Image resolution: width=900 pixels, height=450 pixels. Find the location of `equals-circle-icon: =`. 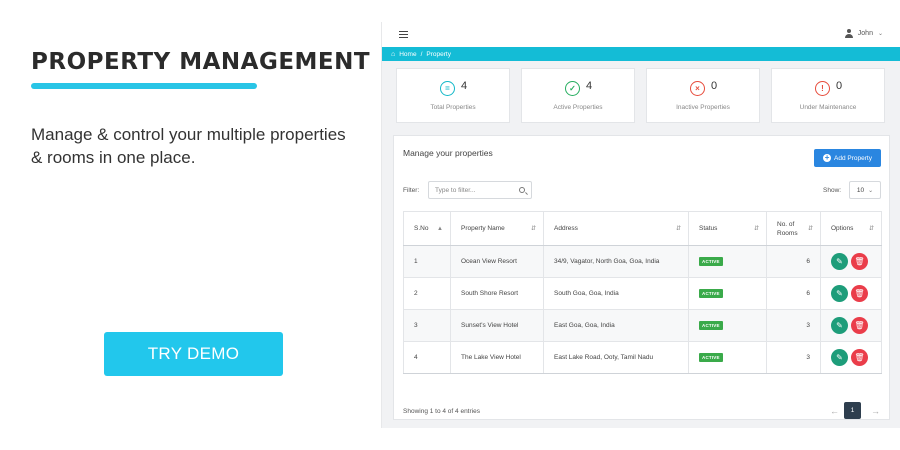

equals-circle-icon: = is located at coordinates (447, 88).